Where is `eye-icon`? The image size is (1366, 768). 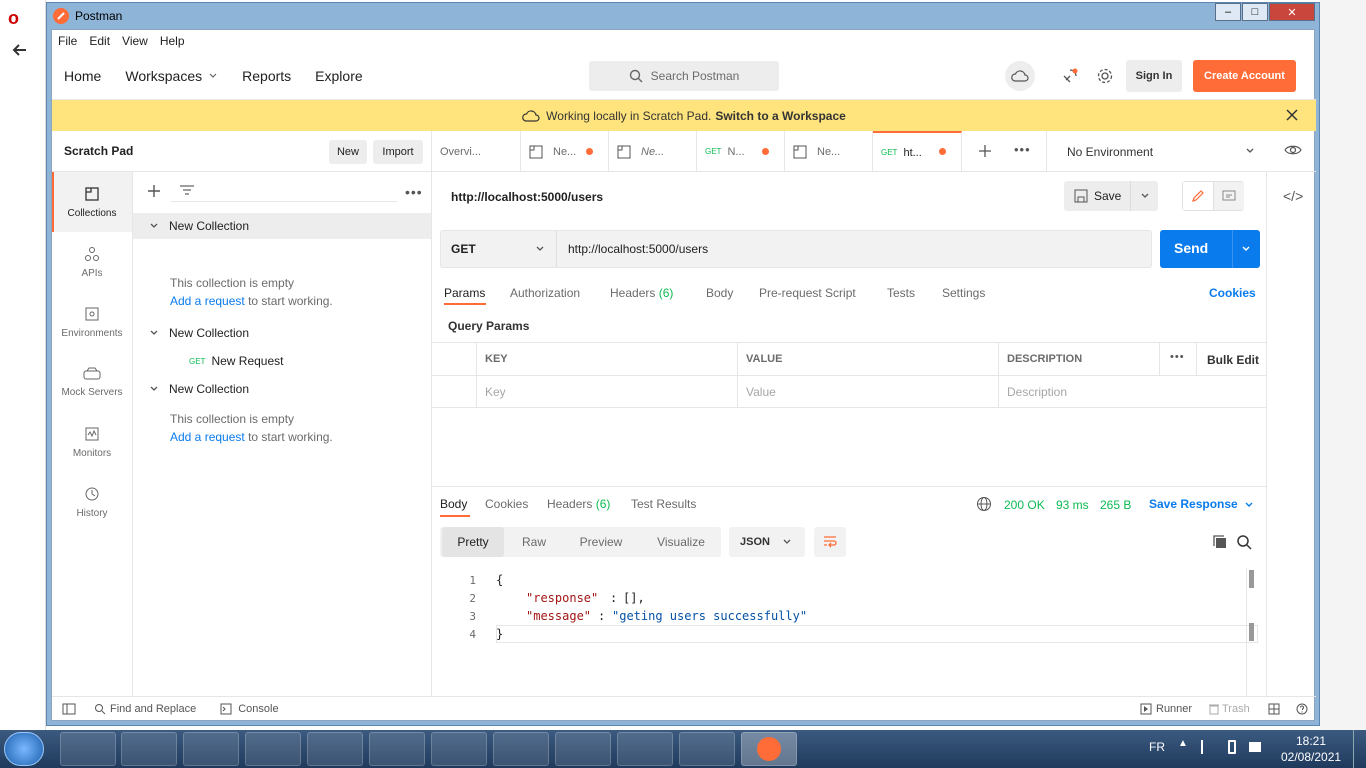
eye-icon is located at coordinates (1293, 150).